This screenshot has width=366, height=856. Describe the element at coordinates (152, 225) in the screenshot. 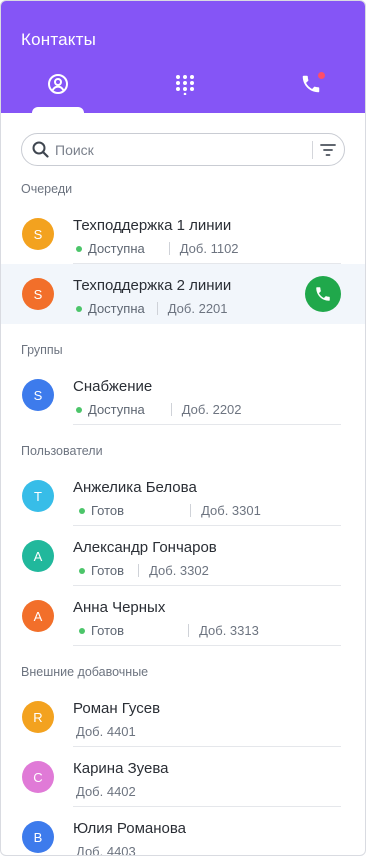

I see `contact-name: Техподдержка 1 линии` at that location.